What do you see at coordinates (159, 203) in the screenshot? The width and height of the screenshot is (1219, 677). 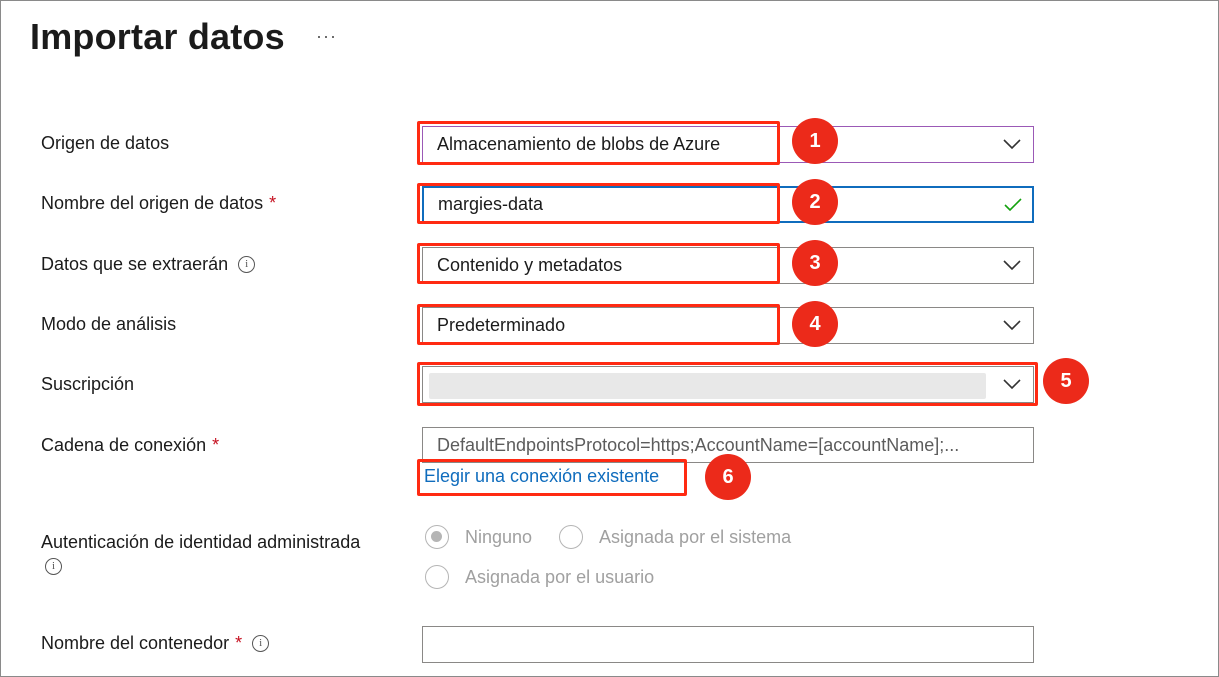 I see `data-source-name-label: Nombre del origen de datos *` at bounding box center [159, 203].